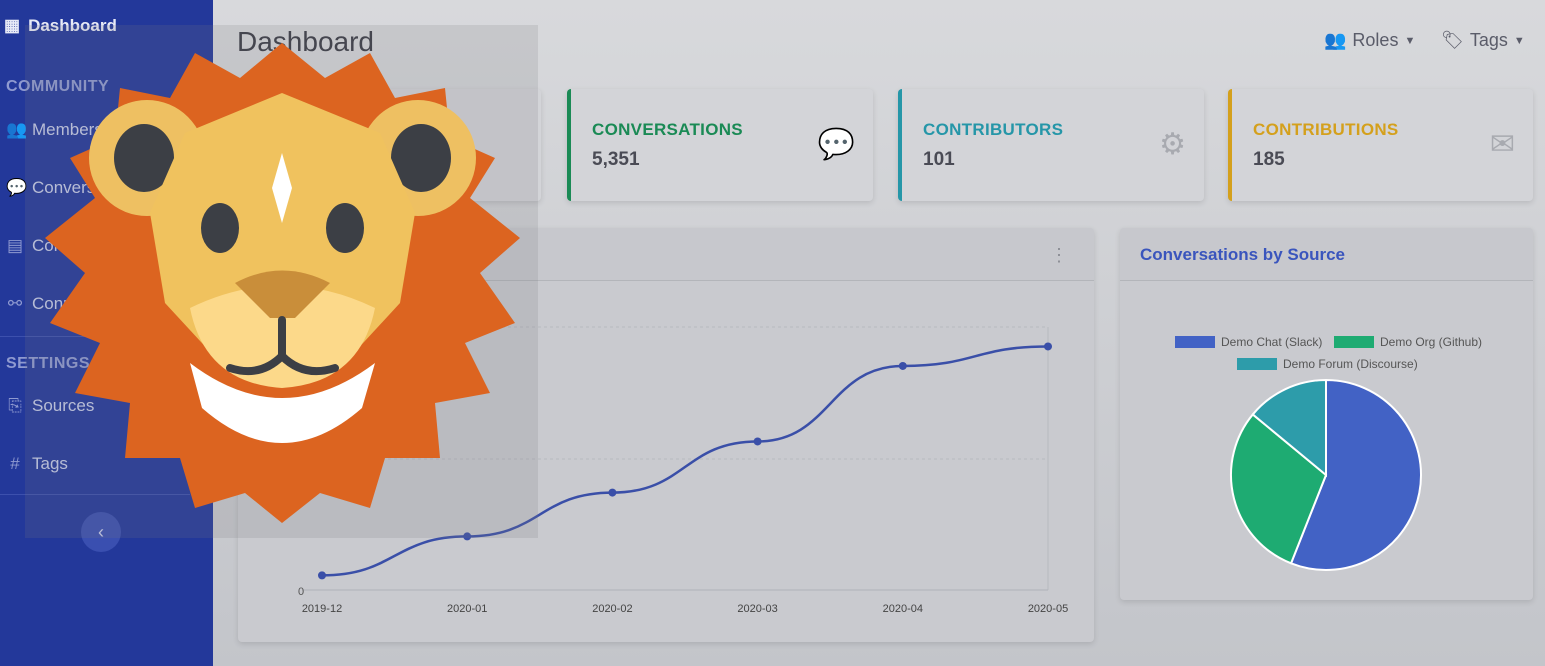 This screenshot has width=1545, height=666. I want to click on panel-title: Conversations by Source, so click(1243, 254).